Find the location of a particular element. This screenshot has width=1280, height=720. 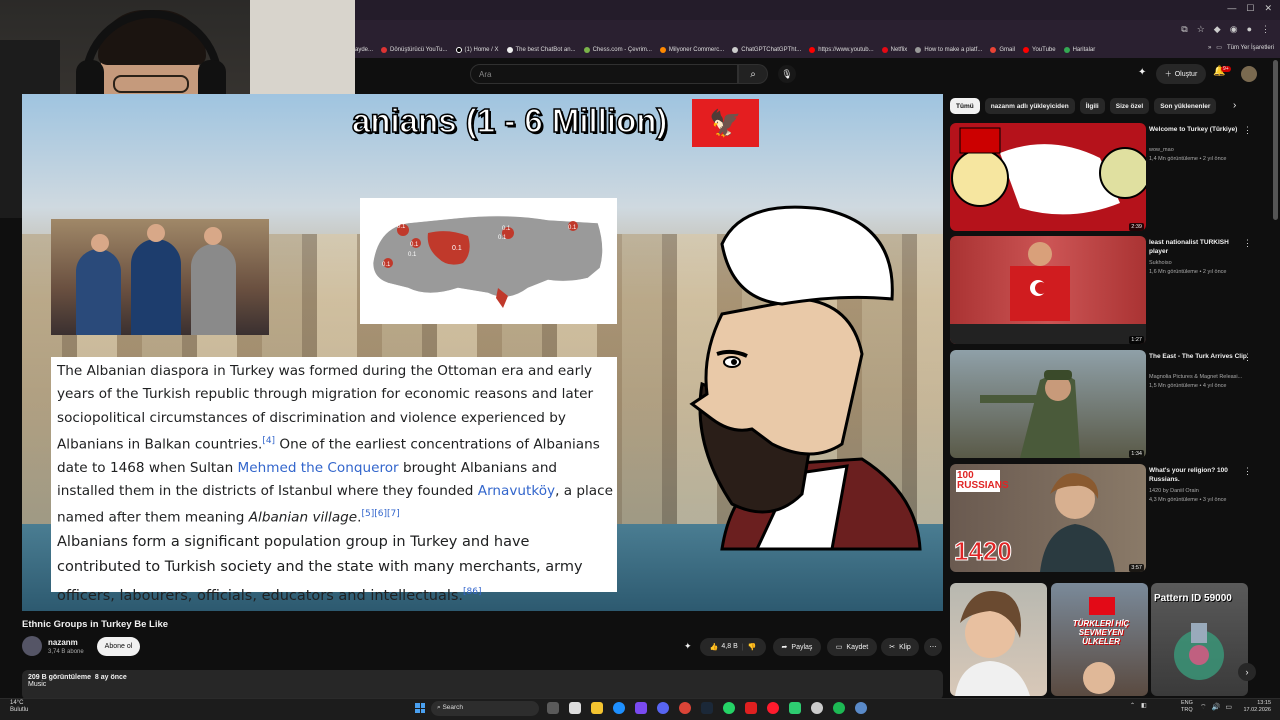

short-thumbnail is located at coordinates (998, 639).